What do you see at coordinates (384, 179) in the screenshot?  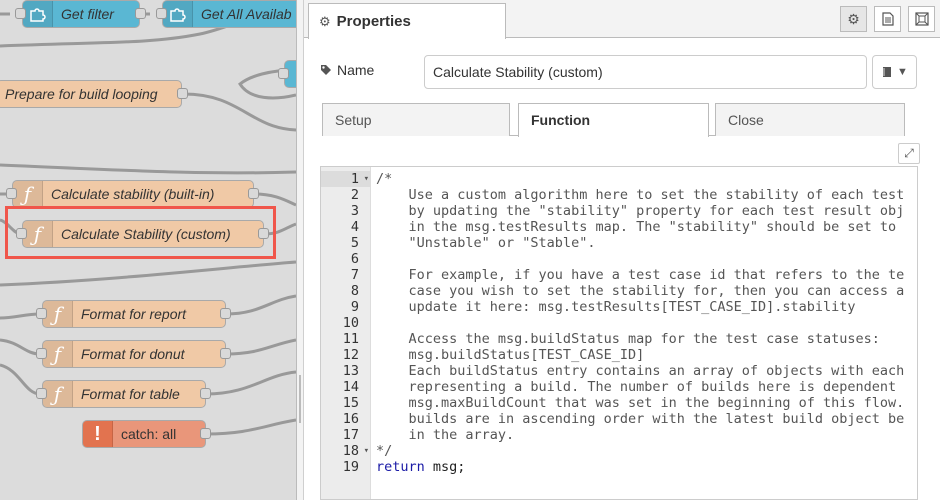 I see `code-line: /*` at bounding box center [384, 179].